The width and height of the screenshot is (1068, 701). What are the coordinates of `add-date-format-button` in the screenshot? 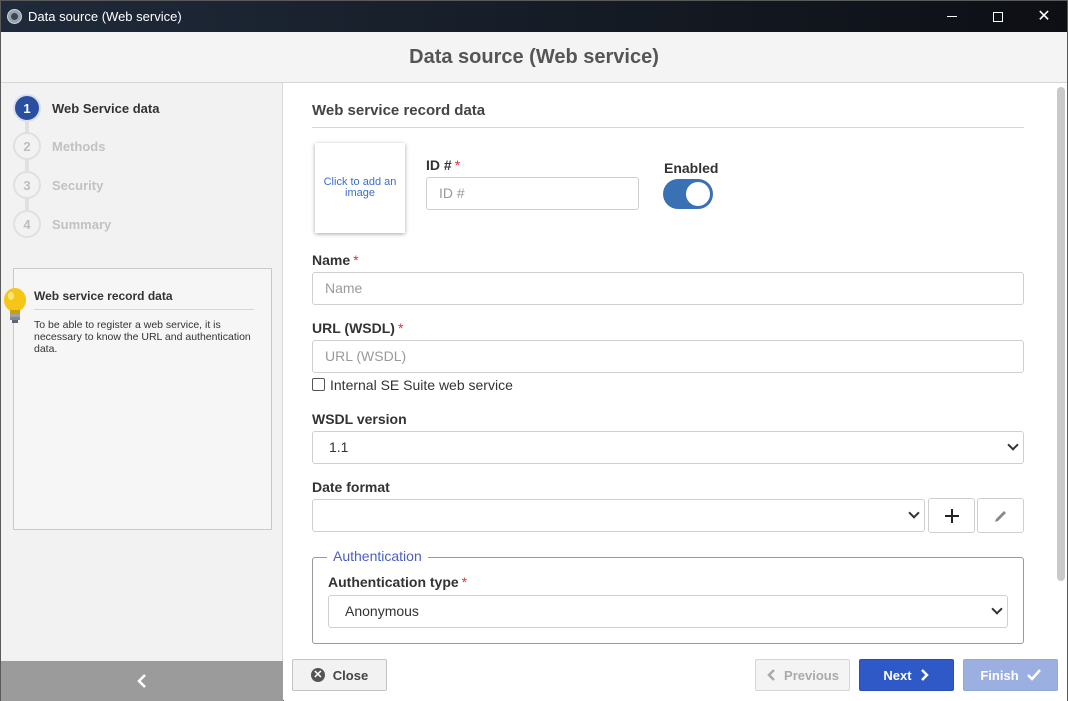 It's located at (951, 515).